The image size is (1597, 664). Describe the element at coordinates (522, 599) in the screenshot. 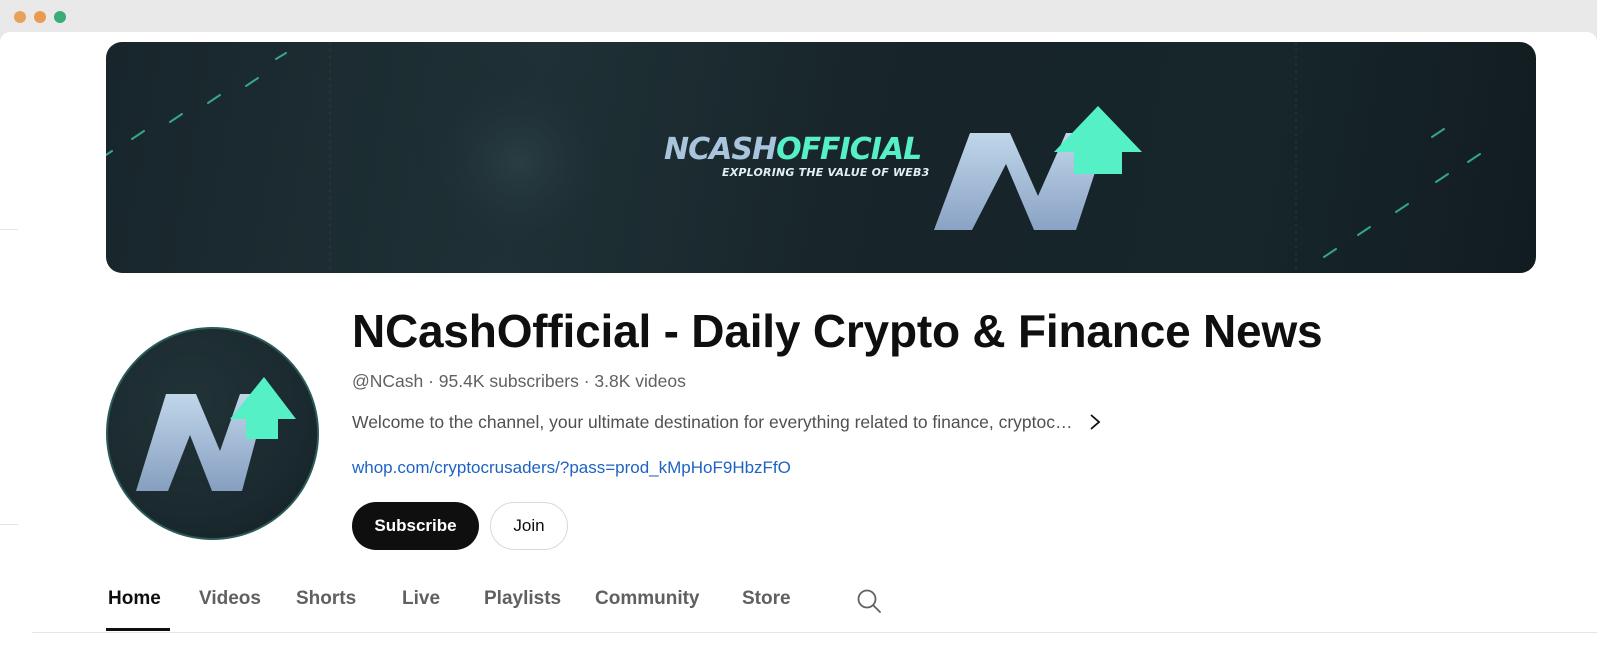

I see `tab-playlists: Playlists` at that location.